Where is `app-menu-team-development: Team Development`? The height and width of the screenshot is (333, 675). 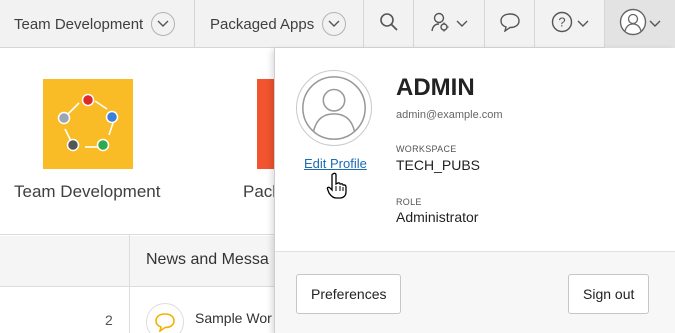
app-menu-team-development: Team Development is located at coordinates (97, 24).